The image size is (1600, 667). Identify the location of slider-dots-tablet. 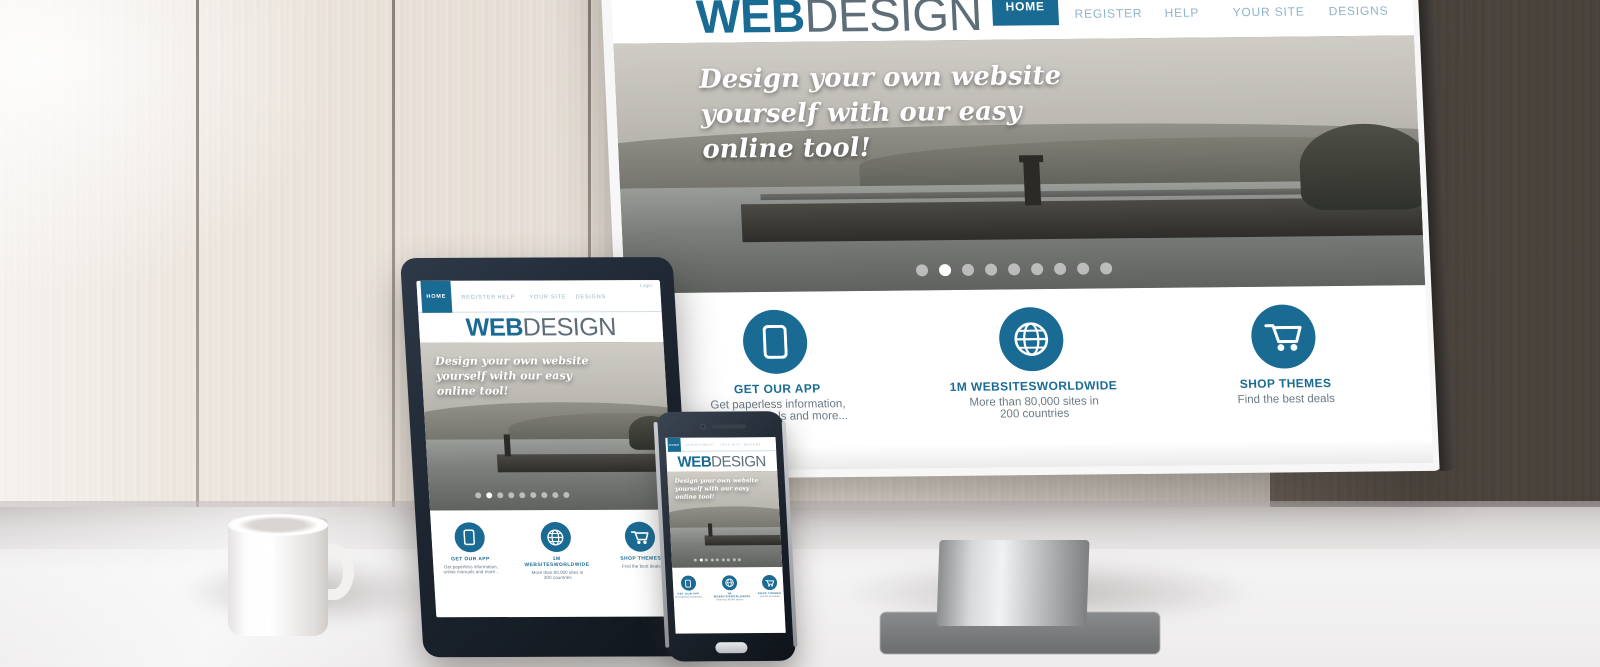
(522, 495).